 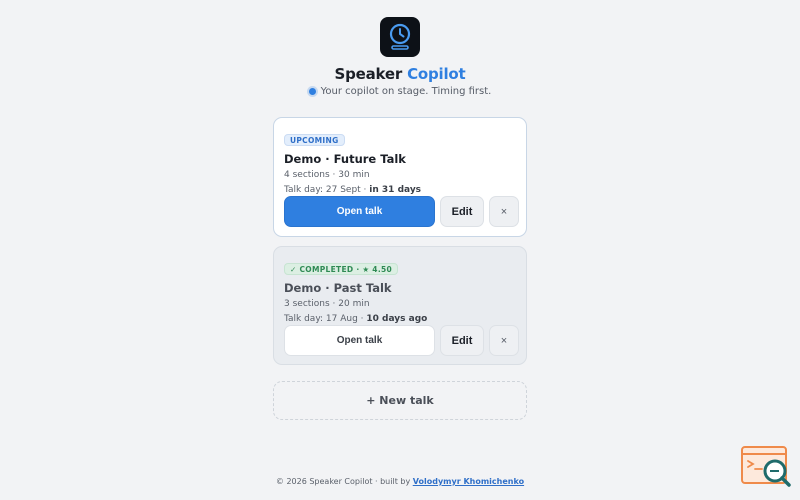 I want to click on tagline-text: Your copilot on stage. Timing first., so click(x=406, y=91).